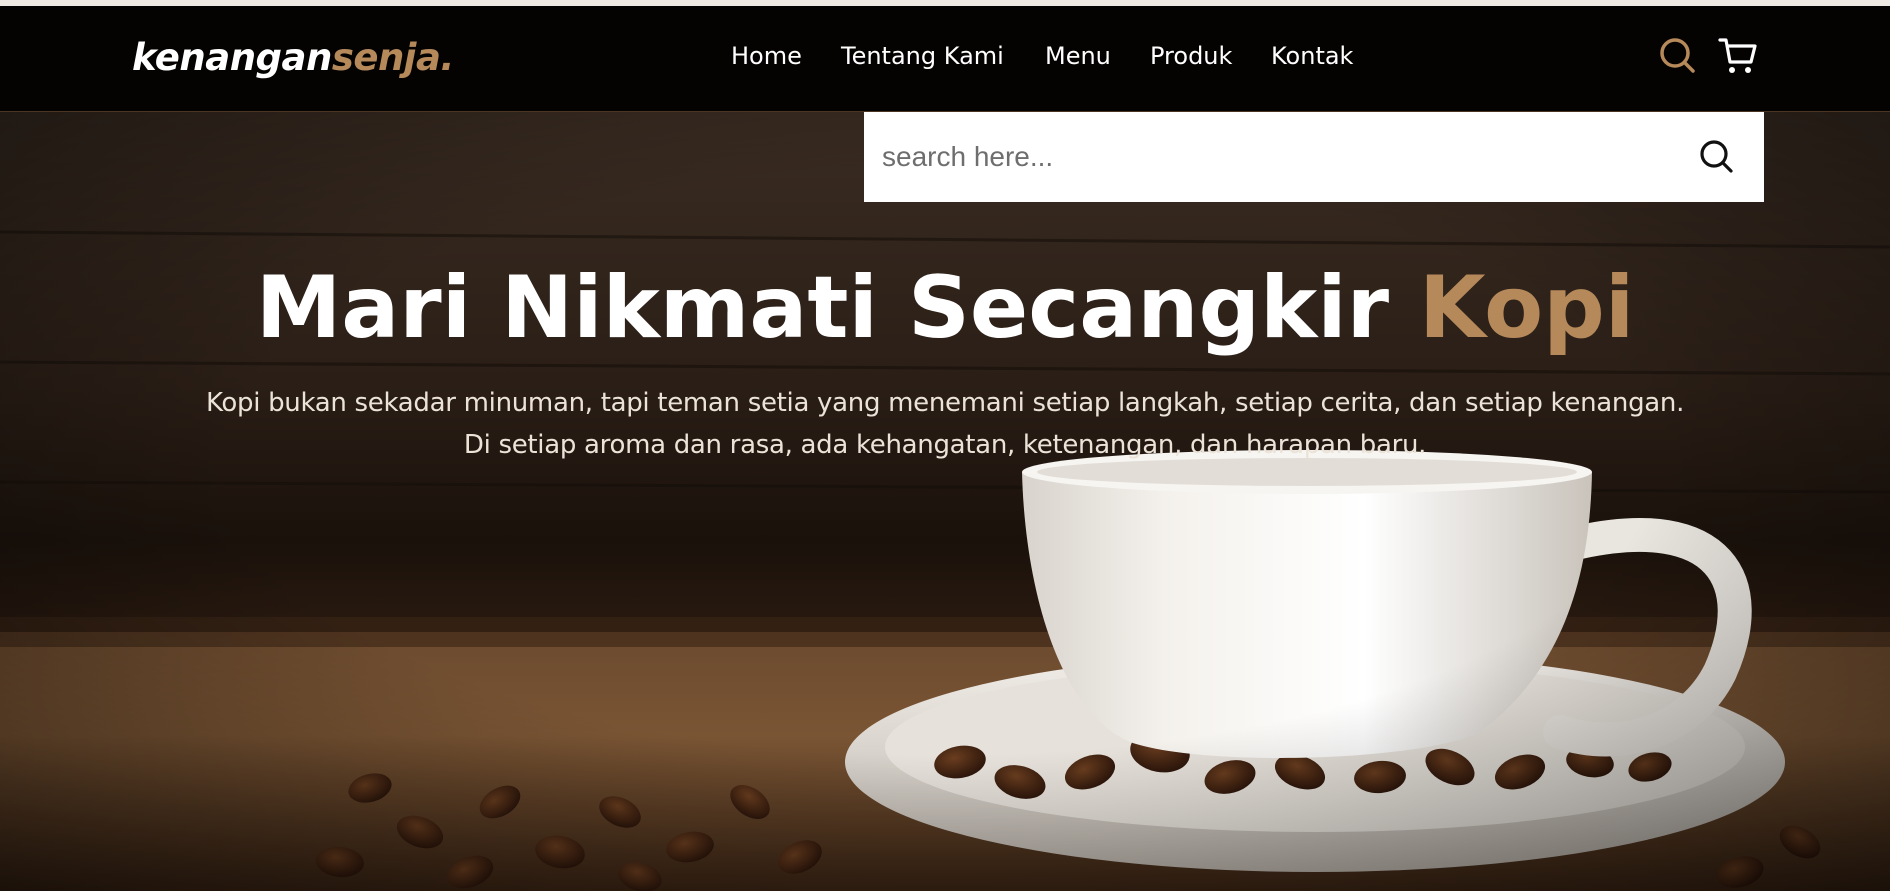  I want to click on cart-icon, so click(1738, 56).